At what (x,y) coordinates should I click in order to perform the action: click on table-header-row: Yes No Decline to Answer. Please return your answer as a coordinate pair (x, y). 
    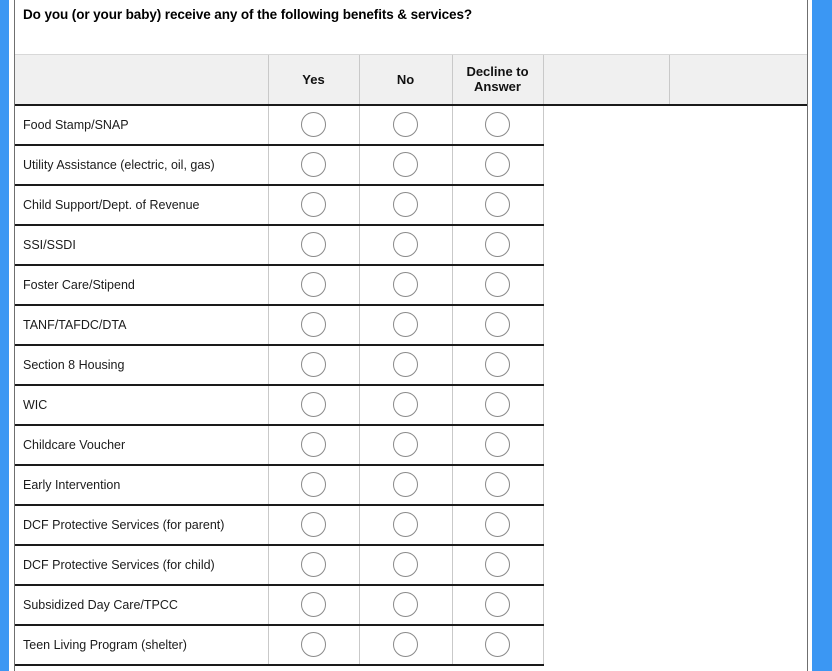
    Looking at the image, I should click on (411, 80).